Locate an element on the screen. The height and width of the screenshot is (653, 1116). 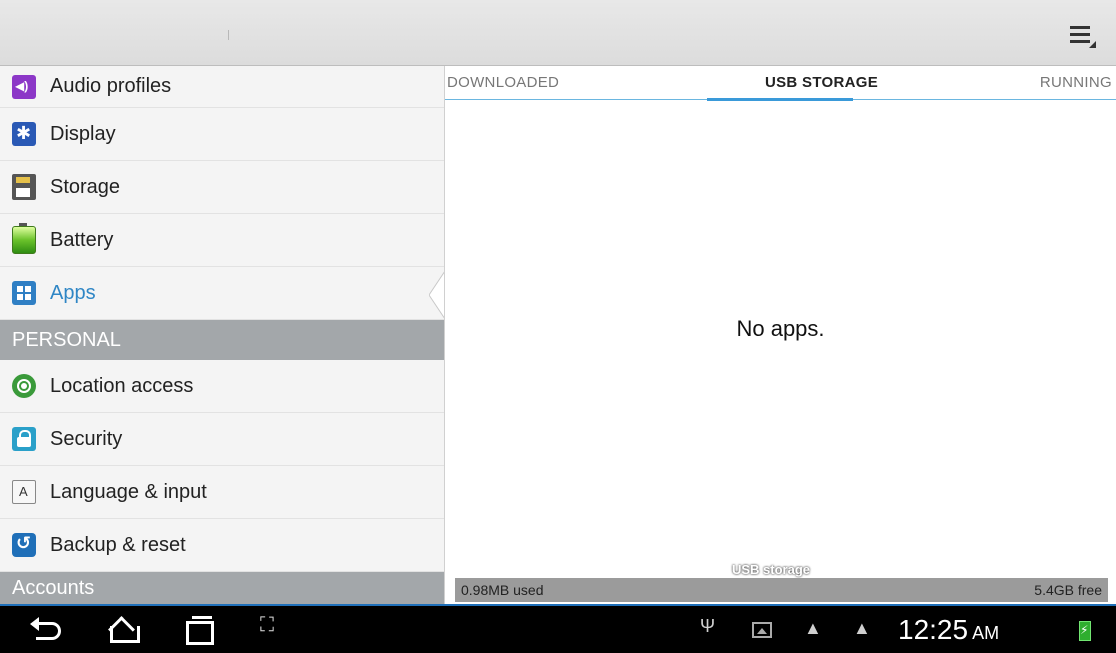
settings-item-language-input: Language & input is located at coordinates (222, 492).